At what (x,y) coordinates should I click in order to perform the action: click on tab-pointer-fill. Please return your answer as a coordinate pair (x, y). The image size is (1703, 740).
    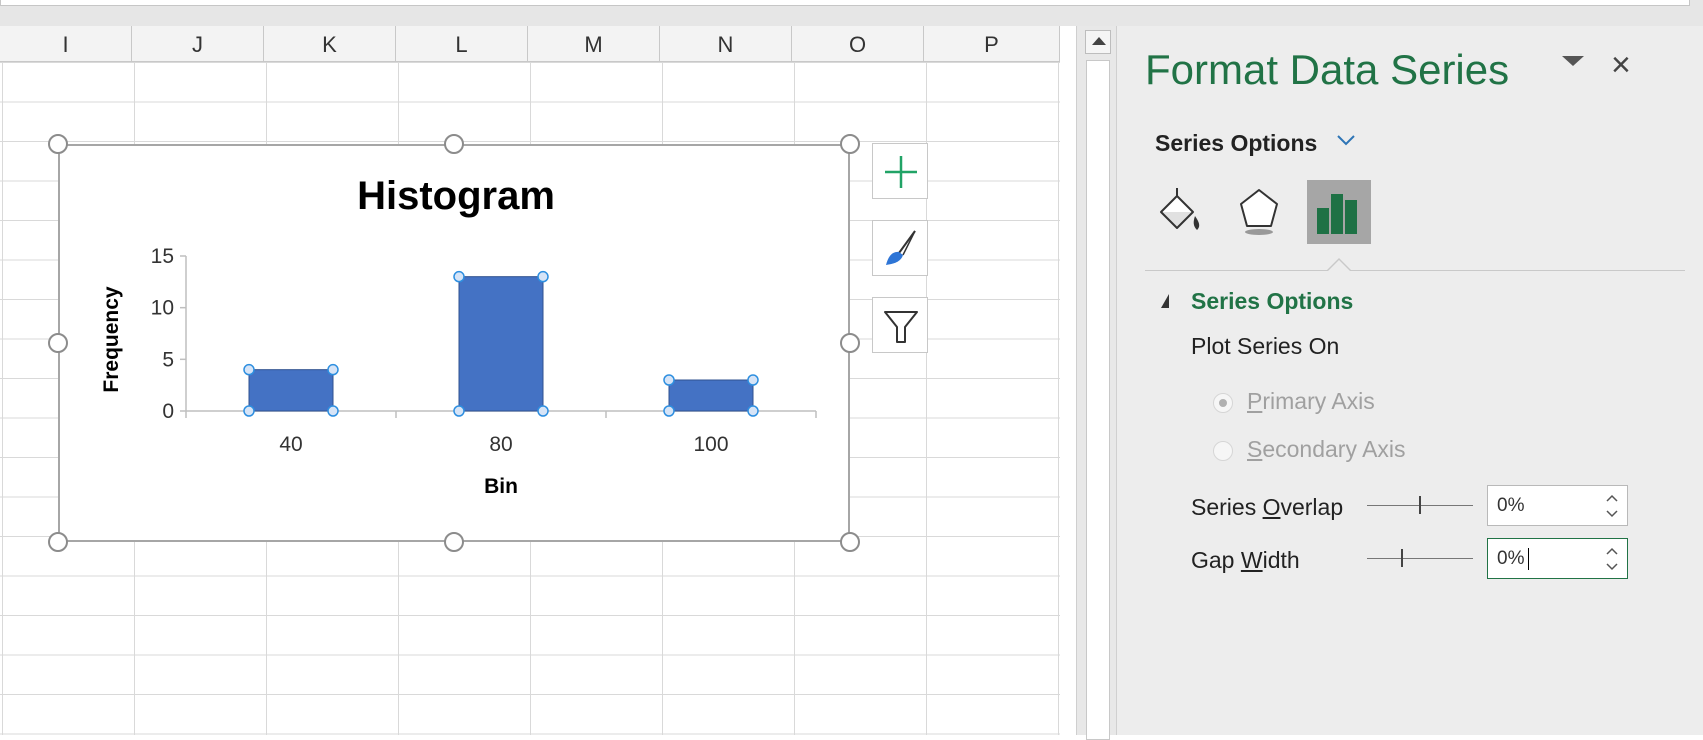
    Looking at the image, I should click on (1339, 265).